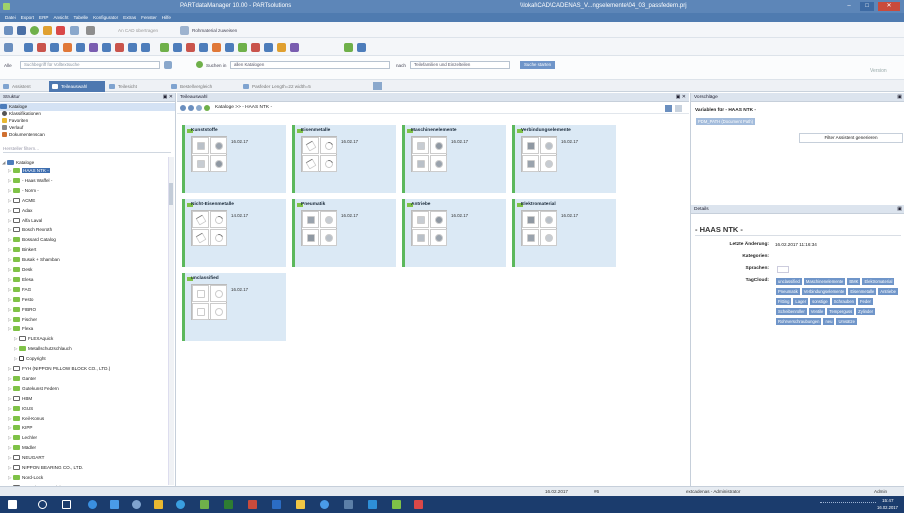 The image size is (904, 513). I want to click on edge-icon, so click(92, 504).